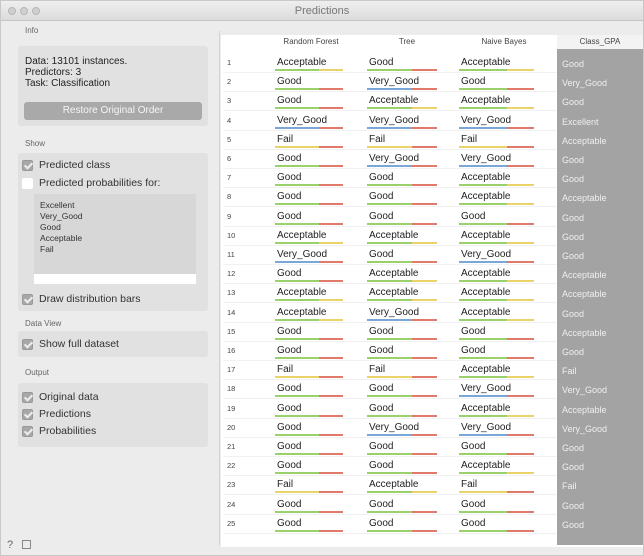  What do you see at coordinates (66, 165) in the screenshot?
I see `predicted-class-checkbox: Predicted class` at bounding box center [66, 165].